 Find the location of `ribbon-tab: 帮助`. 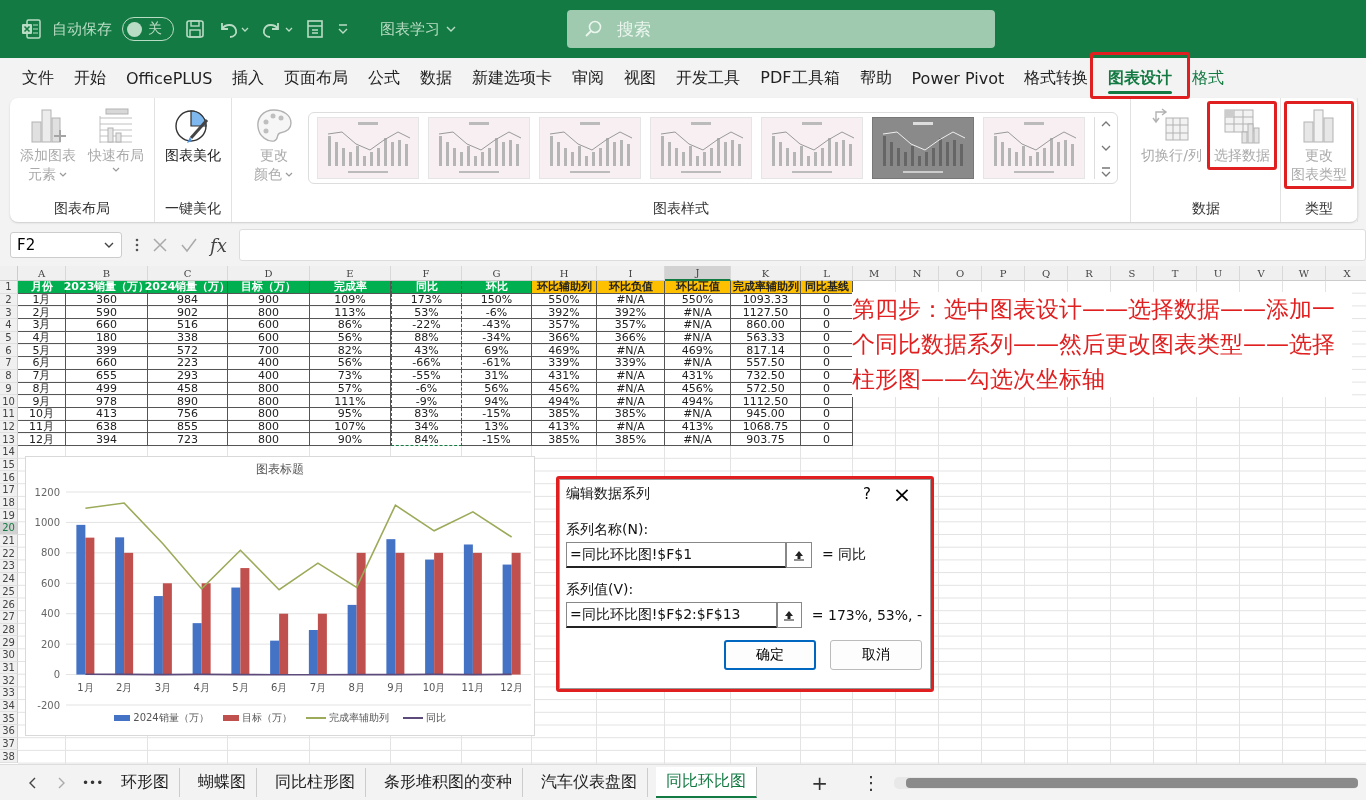

ribbon-tab: 帮助 is located at coordinates (875, 78).